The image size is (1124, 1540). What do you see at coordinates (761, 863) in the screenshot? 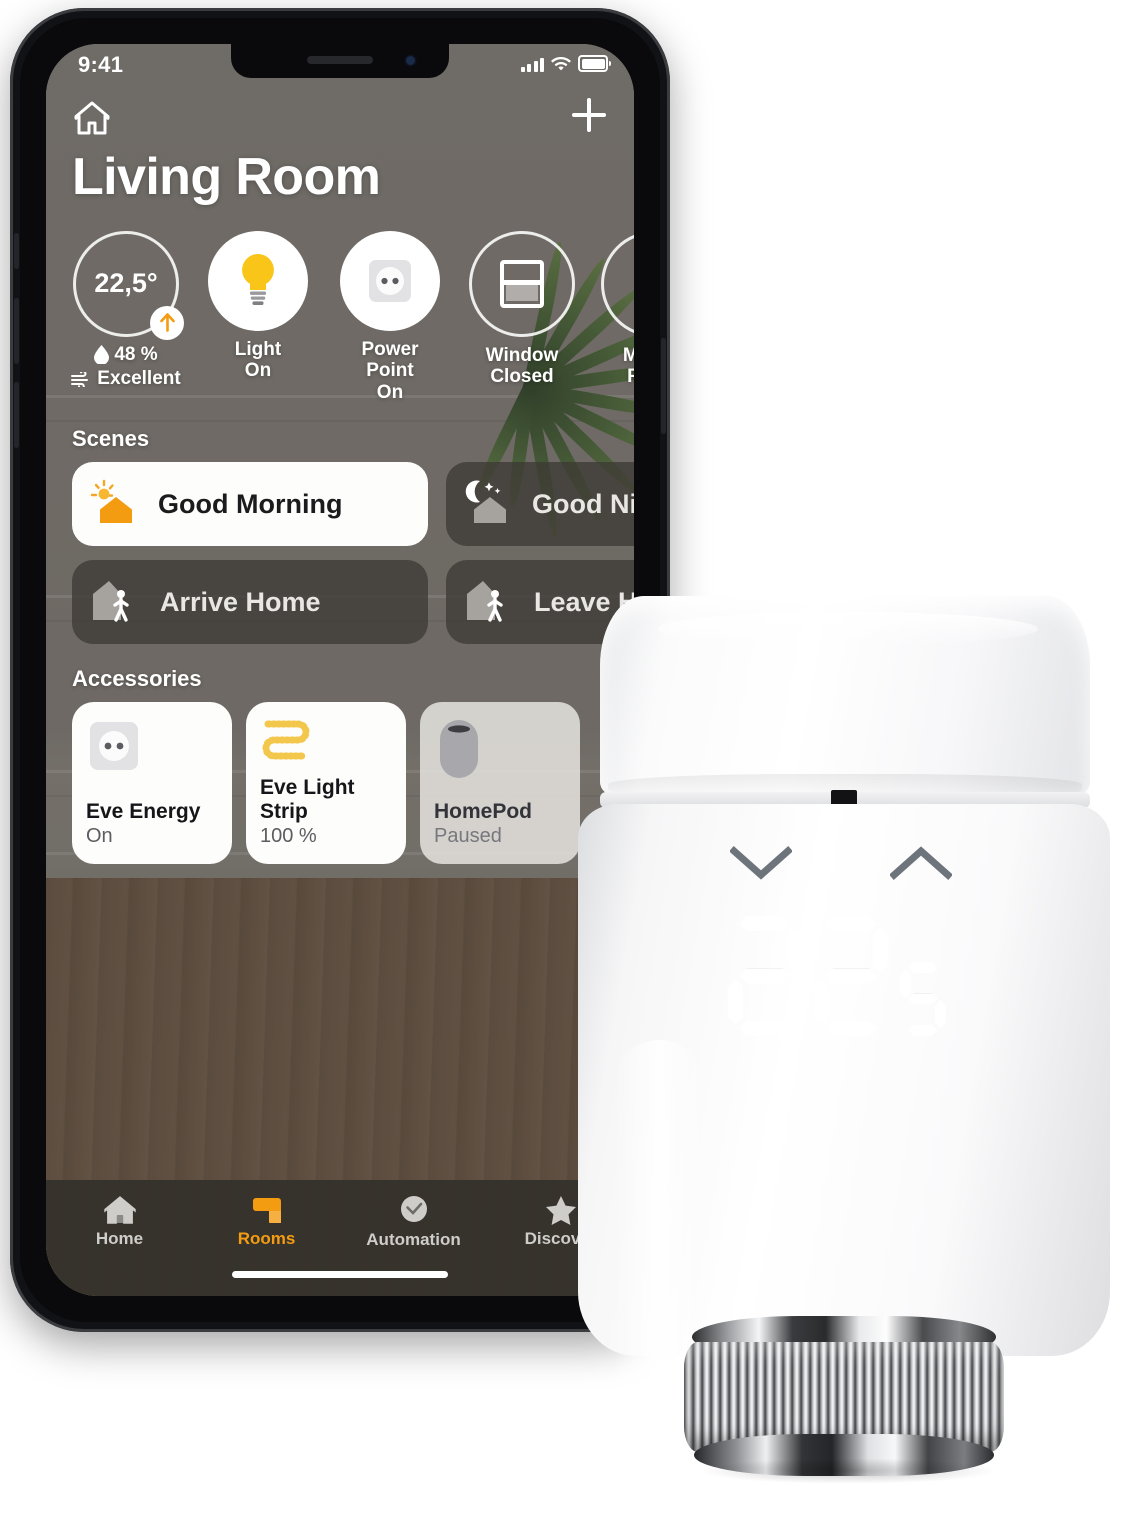
I see `chevron-down-icon` at bounding box center [761, 863].